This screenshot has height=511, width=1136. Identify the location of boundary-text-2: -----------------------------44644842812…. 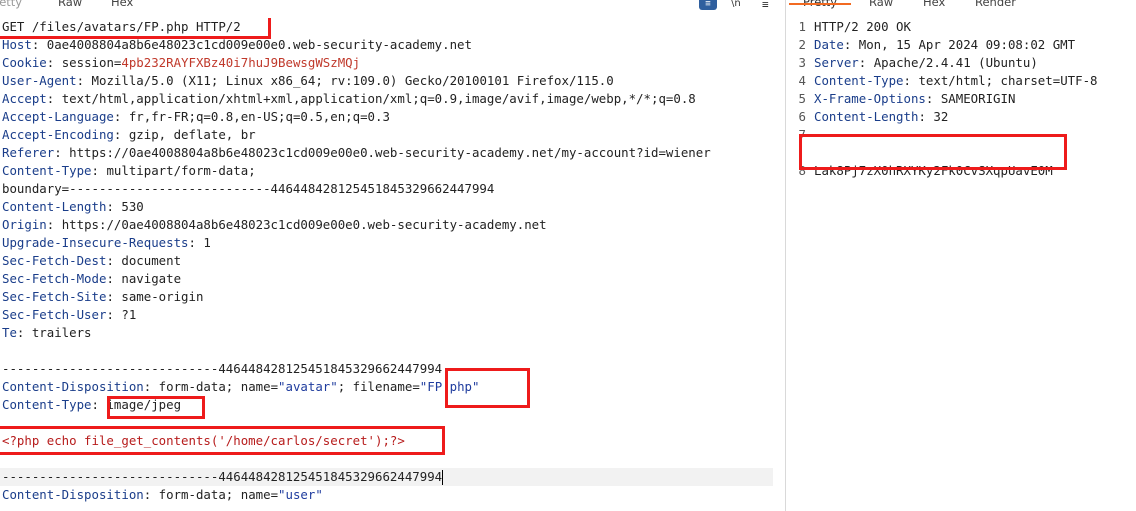
(222, 476).